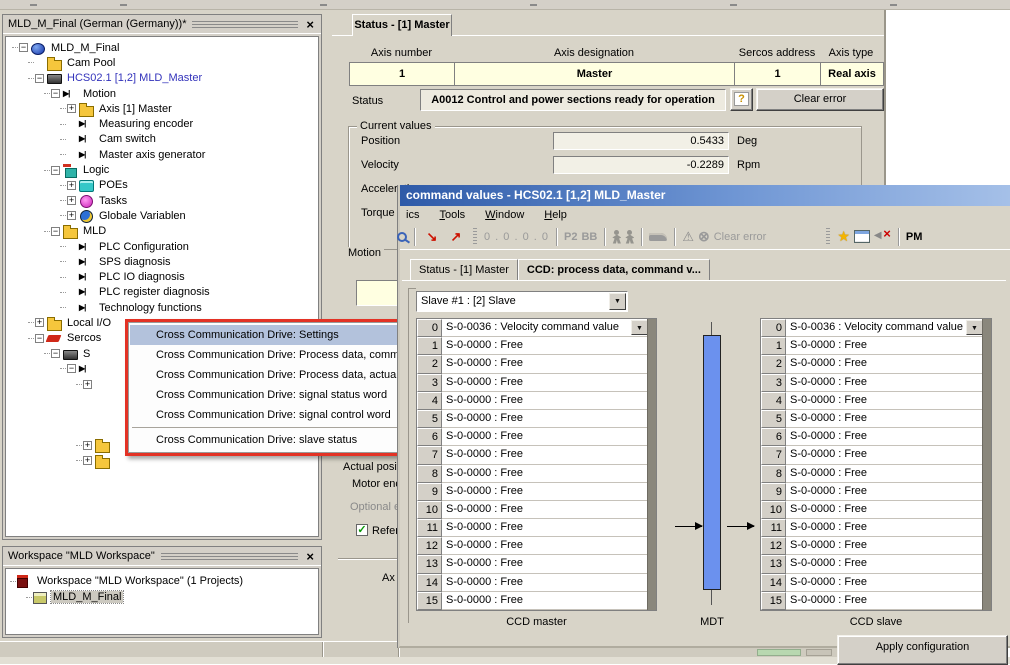  I want to click on tree-item: −▶|Measuring encoder, so click(163, 123).